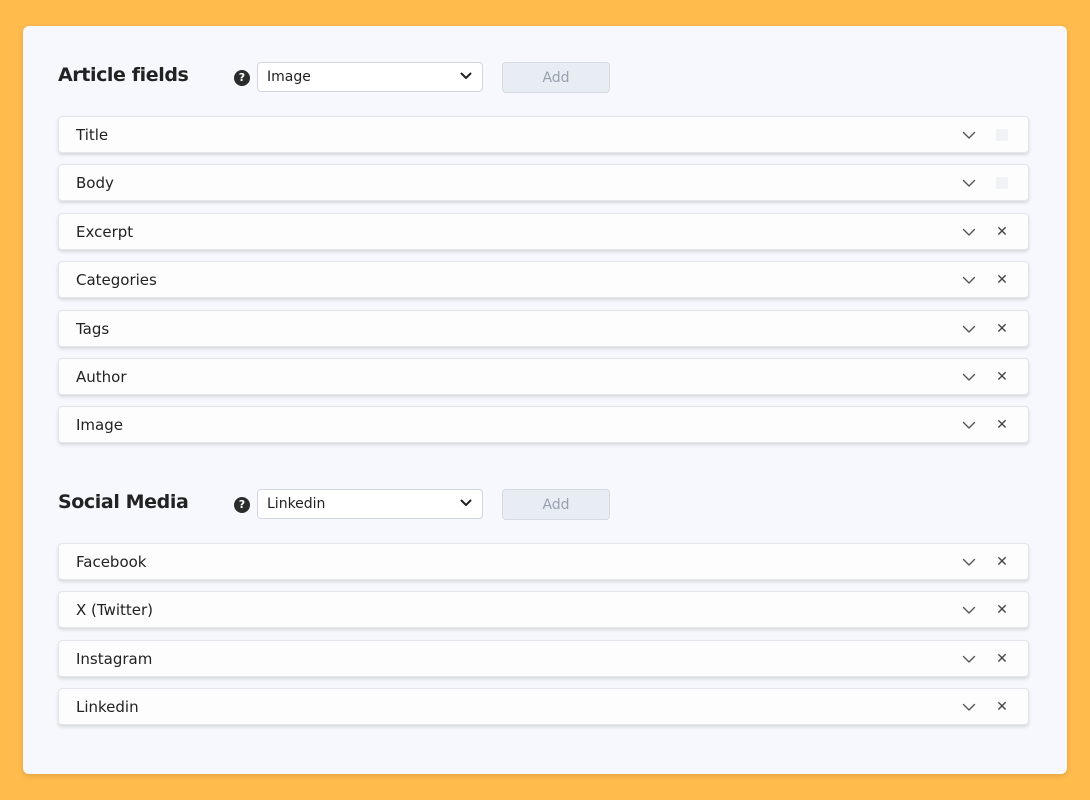 The height and width of the screenshot is (800, 1090). Describe the element at coordinates (543, 328) in the screenshot. I see `field-row: Tags ✕` at that location.